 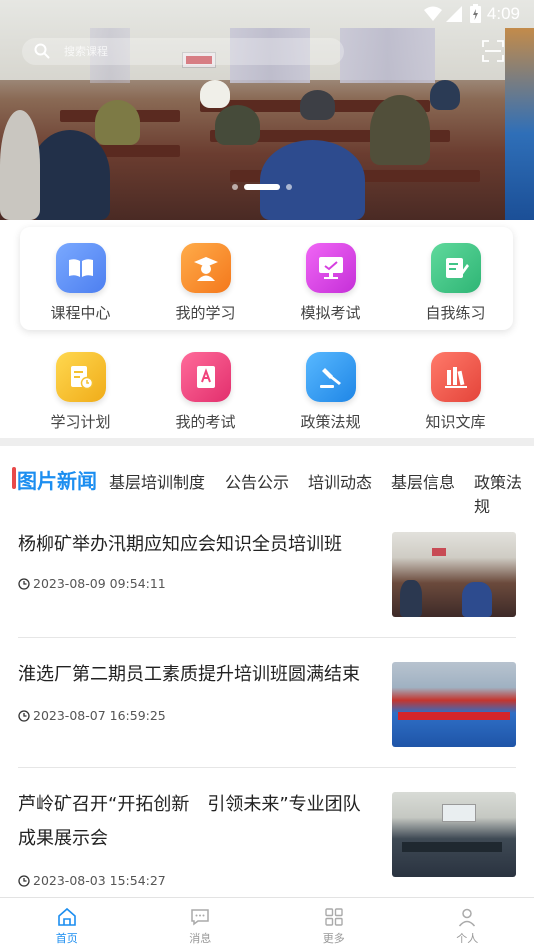 I want to click on news-title: 杨柳矿举办汛期应知应会知识全员培训班, so click(x=180, y=544).